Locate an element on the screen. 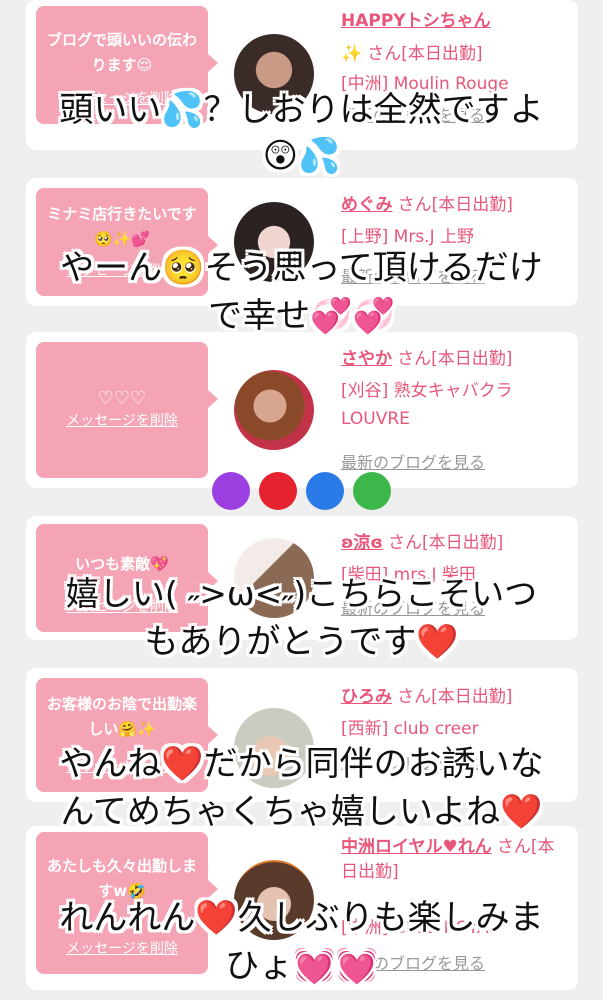 The image size is (603, 1000). caption-line: もありがとうです❤️ is located at coordinates (301, 642).